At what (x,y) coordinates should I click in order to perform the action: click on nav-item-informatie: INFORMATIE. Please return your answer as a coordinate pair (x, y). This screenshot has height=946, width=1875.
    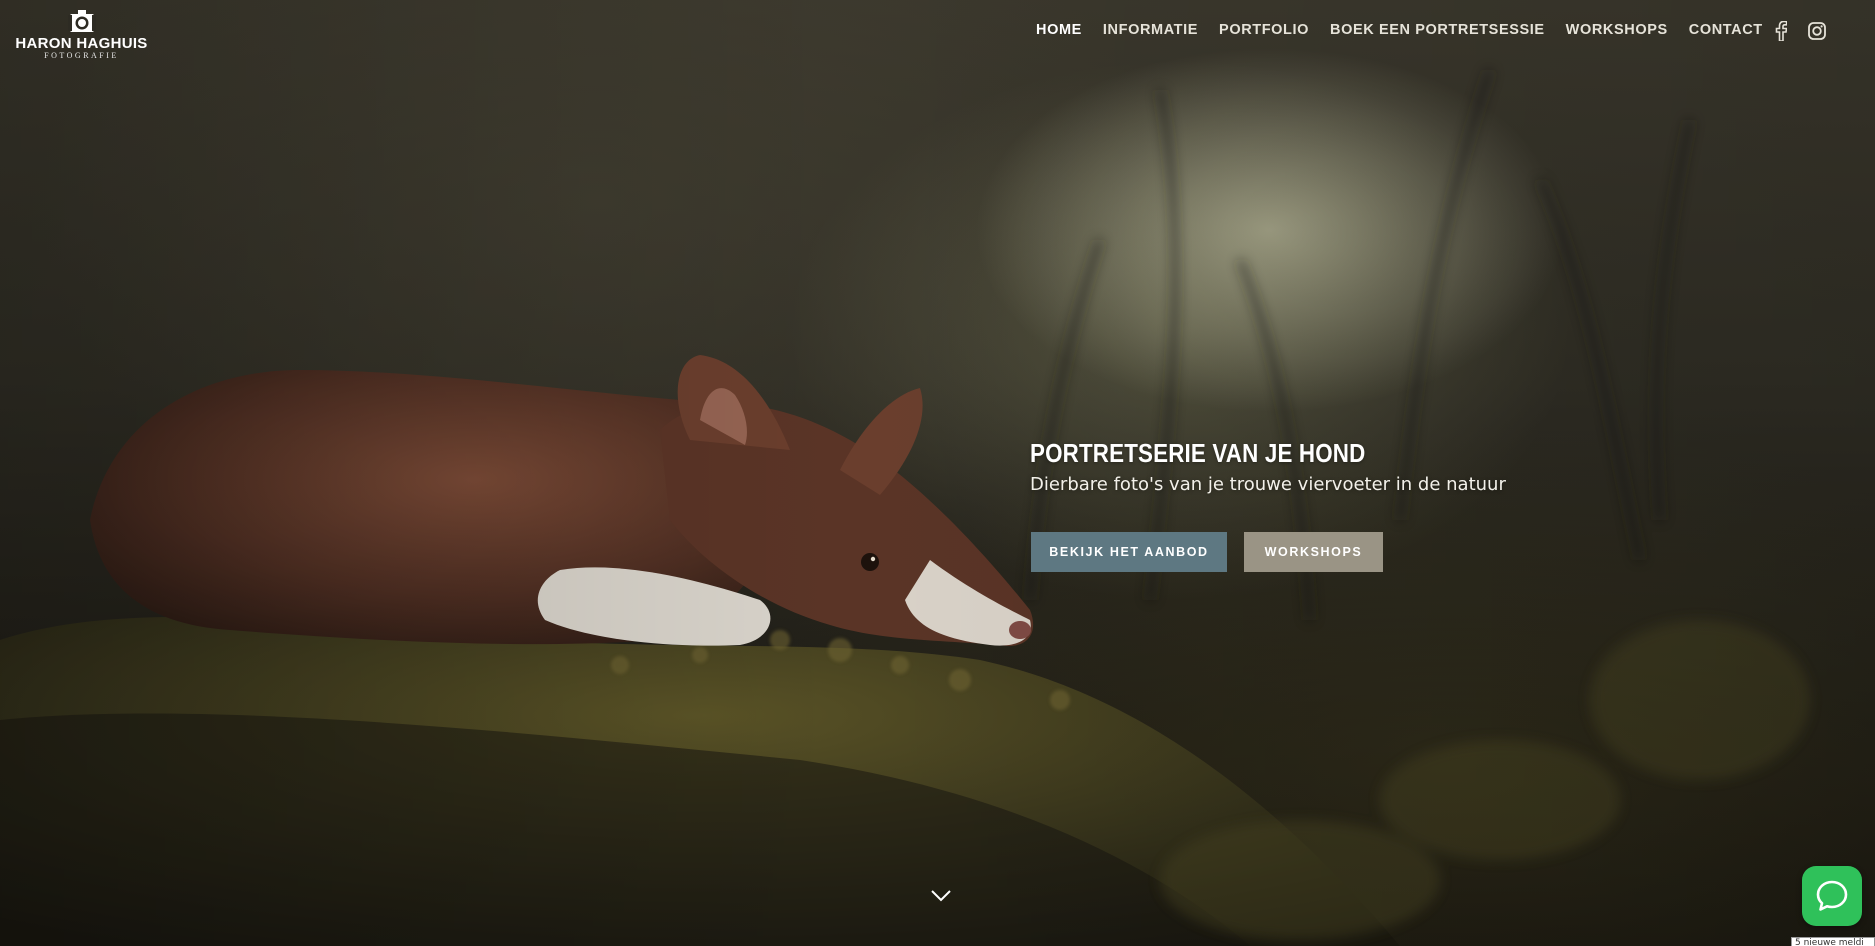
    Looking at the image, I should click on (1150, 30).